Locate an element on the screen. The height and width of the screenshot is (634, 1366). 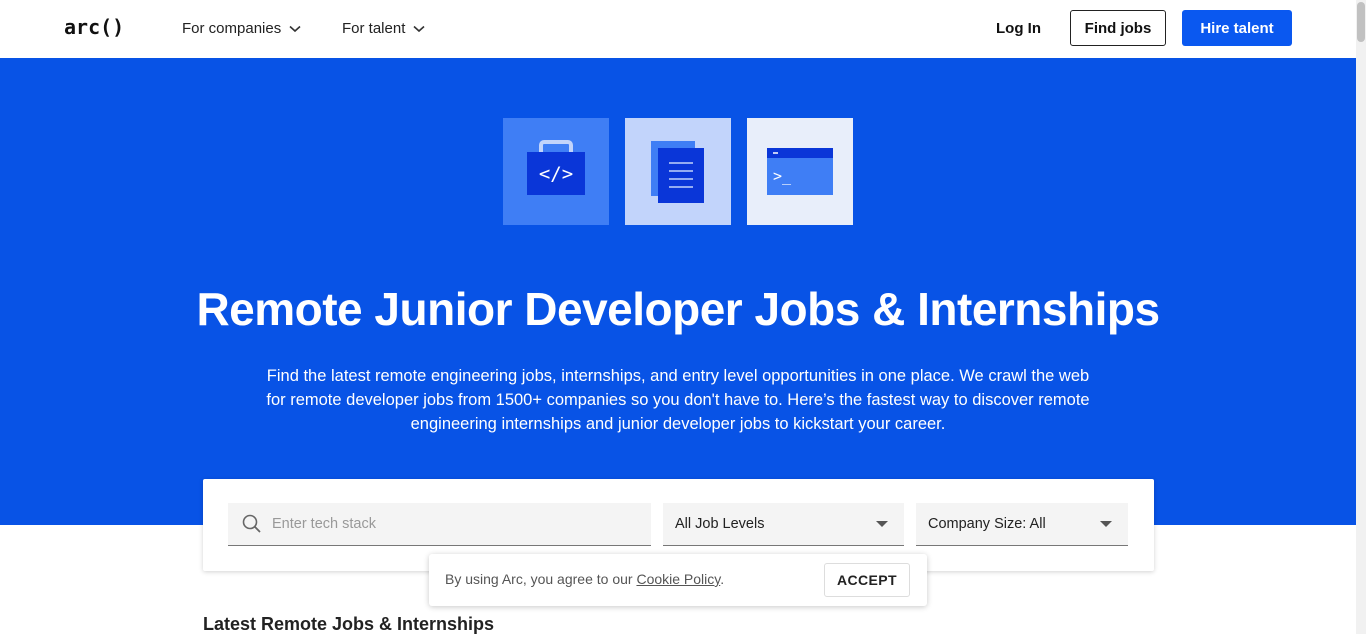
nav-for-talent-label: For talent is located at coordinates (374, 28).